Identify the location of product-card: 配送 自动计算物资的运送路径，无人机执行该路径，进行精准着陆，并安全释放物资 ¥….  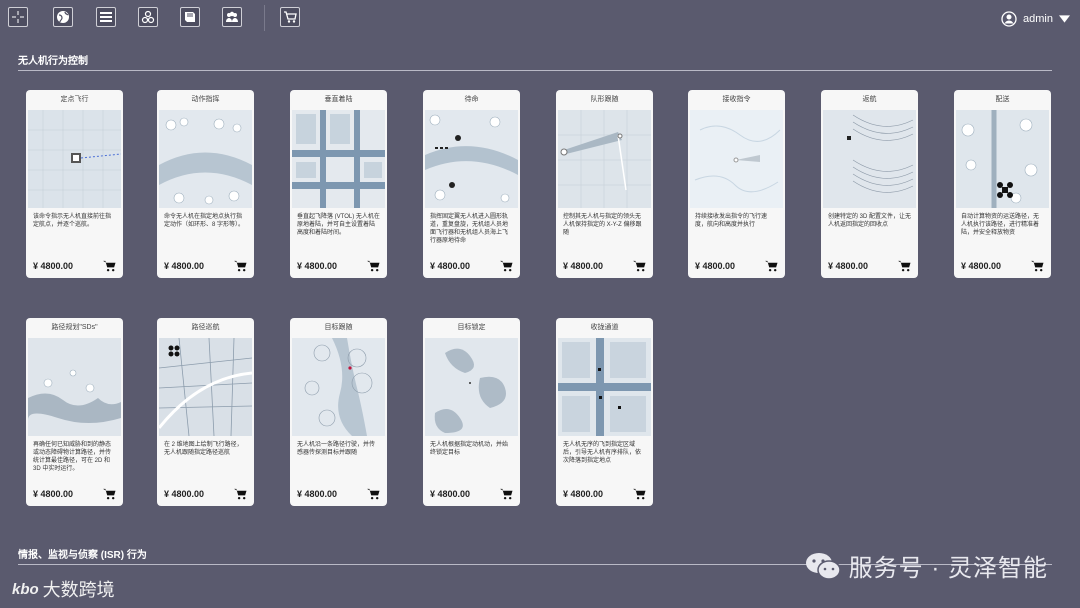
(1002, 184).